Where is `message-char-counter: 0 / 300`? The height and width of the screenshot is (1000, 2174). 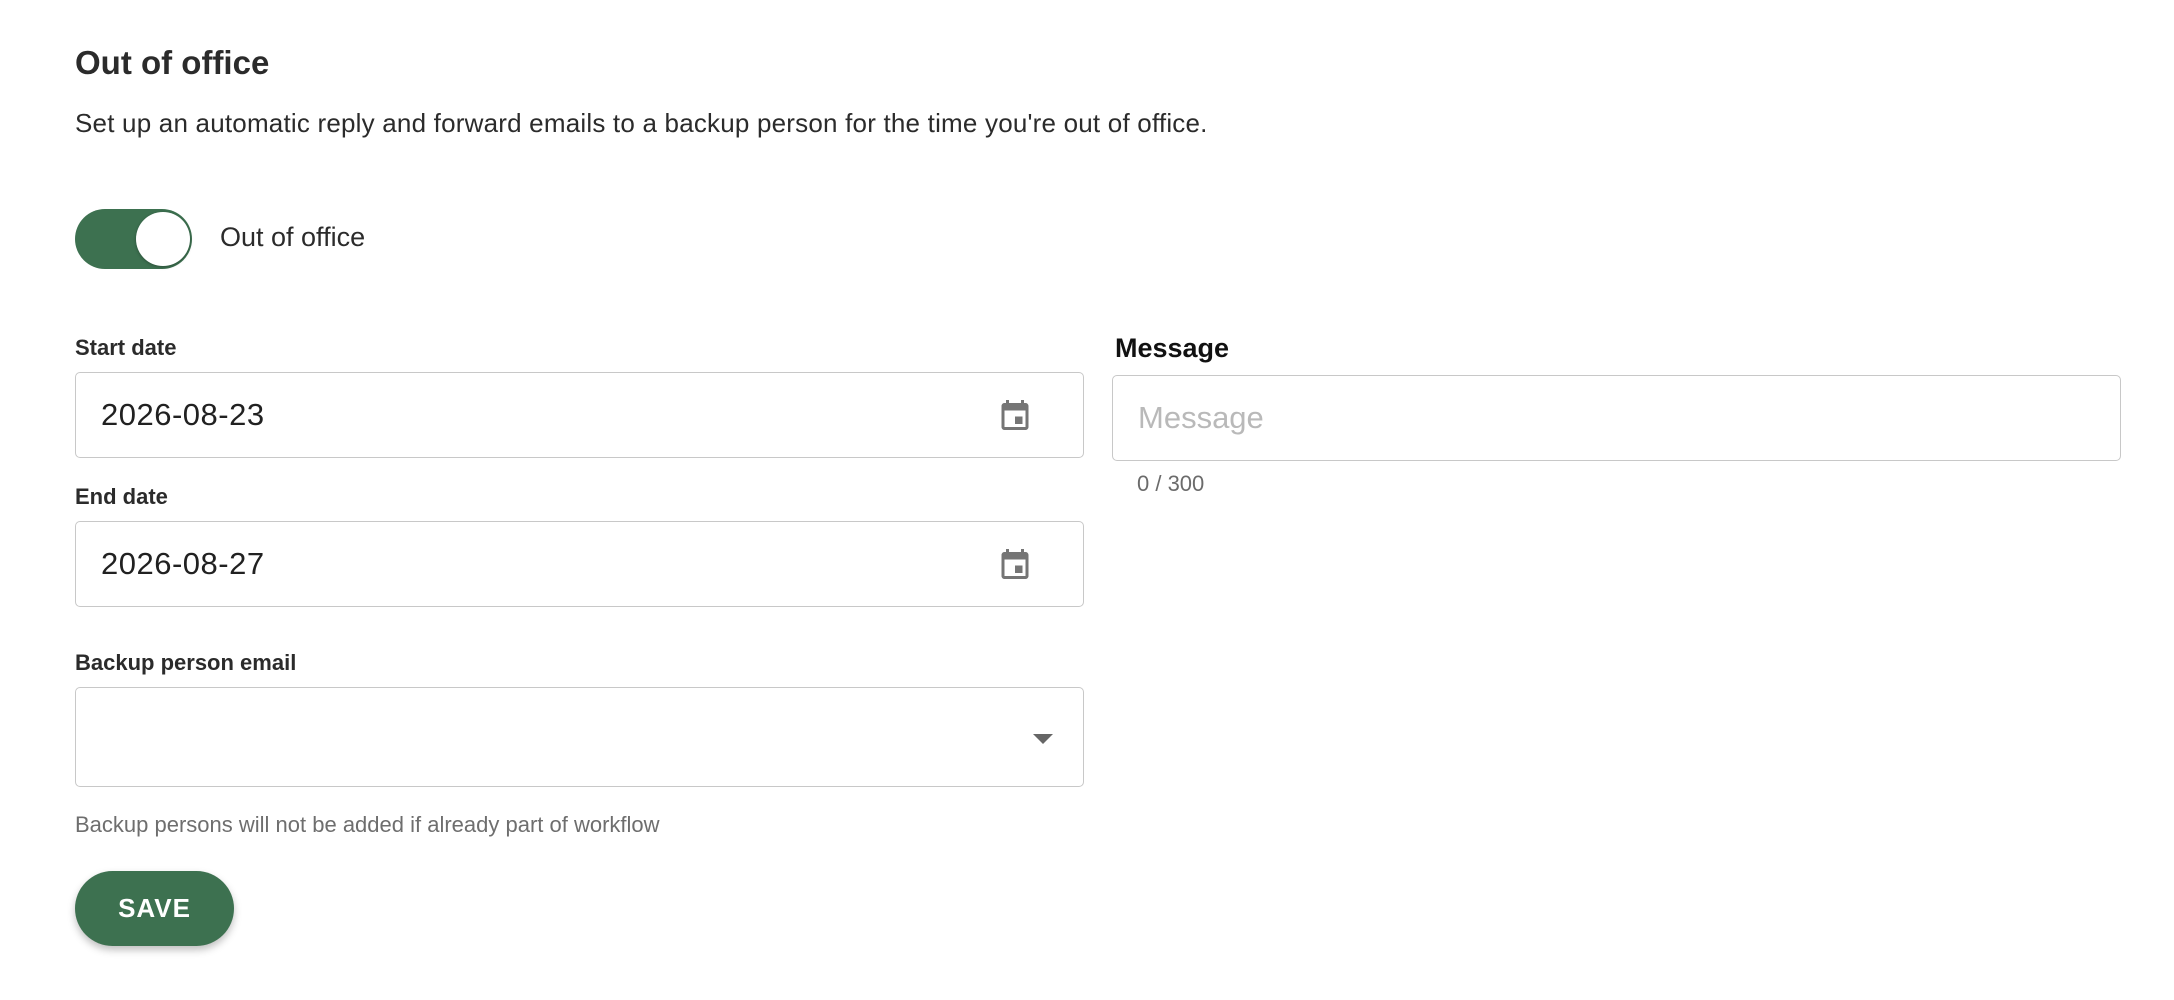
message-char-counter: 0 / 300 is located at coordinates (1171, 483).